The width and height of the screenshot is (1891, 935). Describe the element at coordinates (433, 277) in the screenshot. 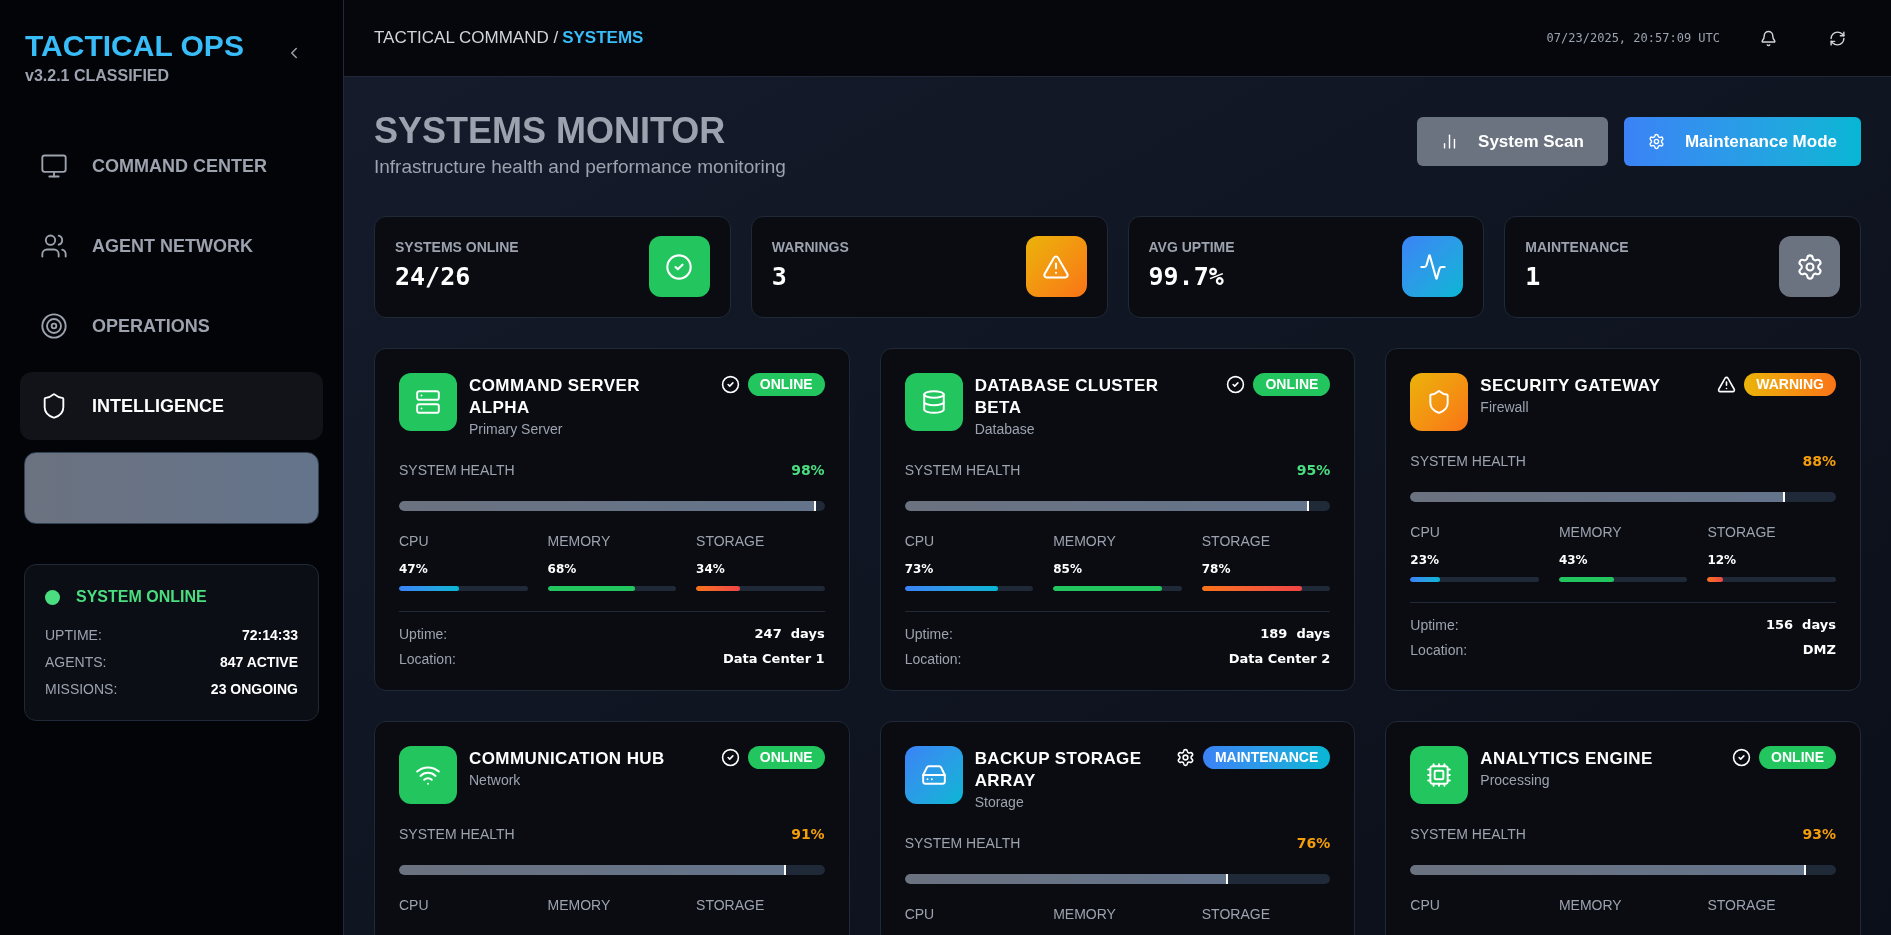

I see `stat-value: 24/26` at that location.